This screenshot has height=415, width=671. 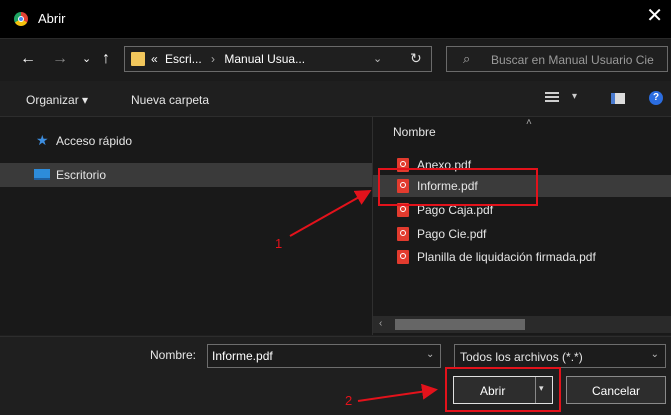 What do you see at coordinates (21, 19) in the screenshot?
I see `chrome-icon` at bounding box center [21, 19].